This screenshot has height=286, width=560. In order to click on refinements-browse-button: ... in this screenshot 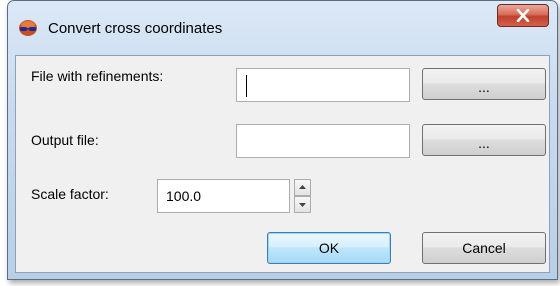, I will do `click(484, 84)`.